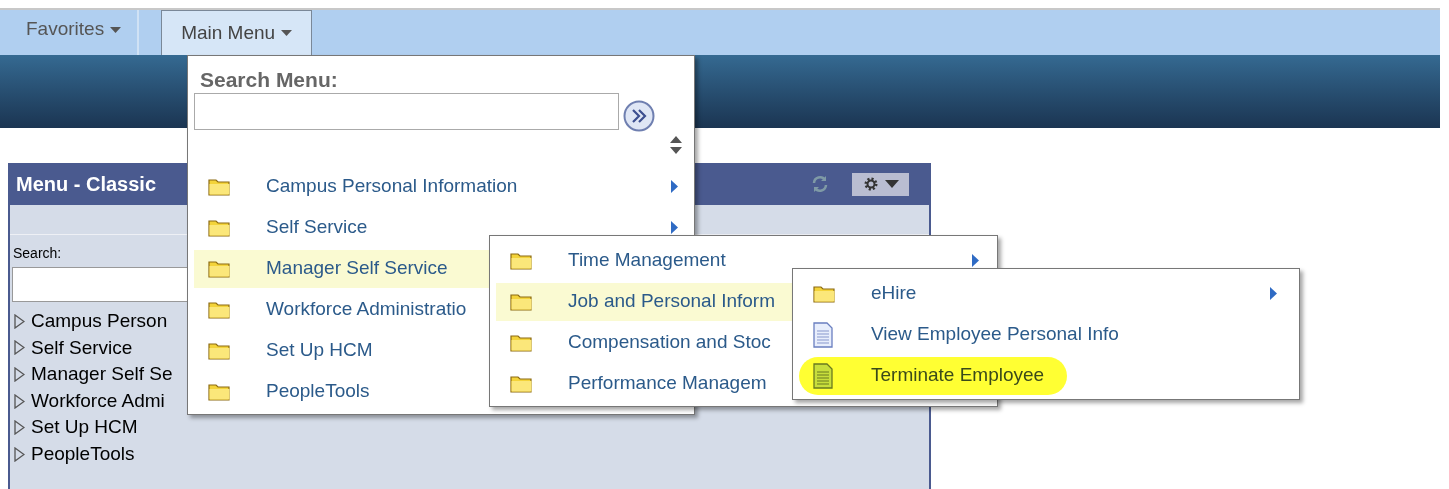  What do you see at coordinates (342, 350) in the screenshot?
I see `menu-item: Set Up HCM` at bounding box center [342, 350].